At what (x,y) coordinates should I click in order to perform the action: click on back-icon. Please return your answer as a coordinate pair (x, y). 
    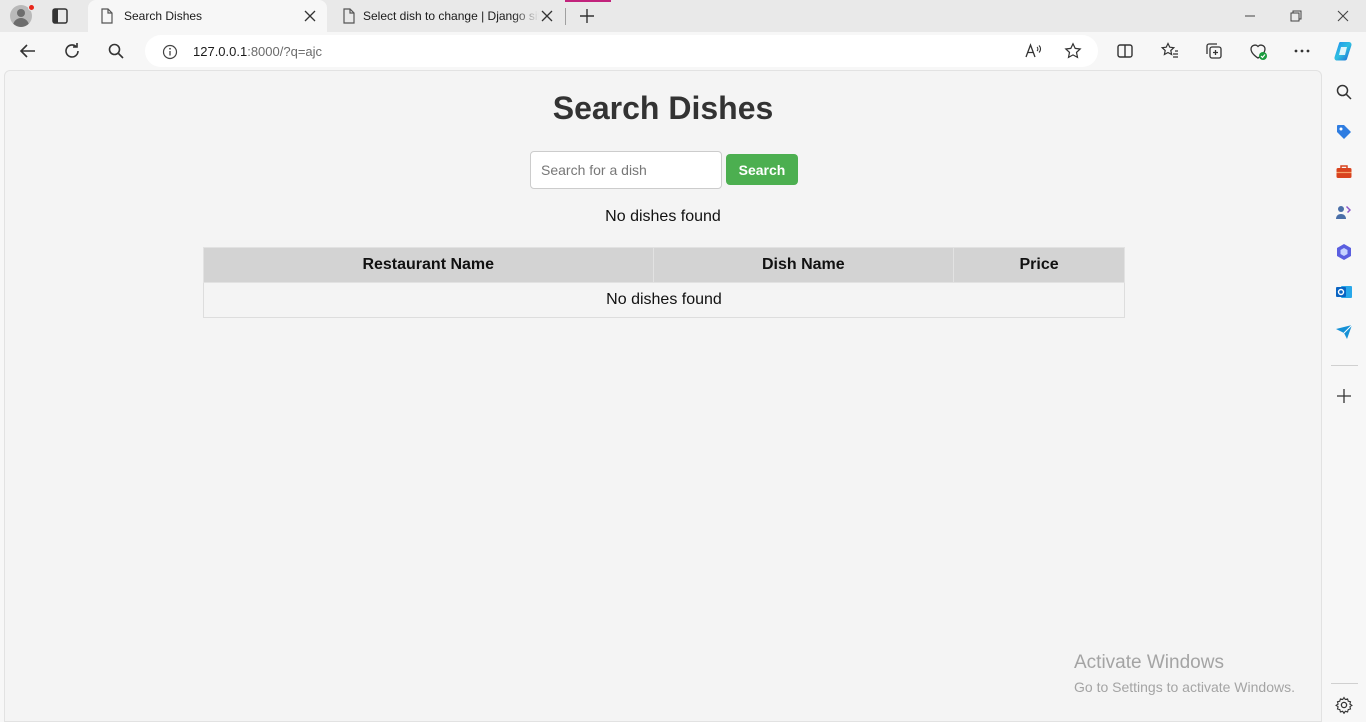
    Looking at the image, I should click on (28, 51).